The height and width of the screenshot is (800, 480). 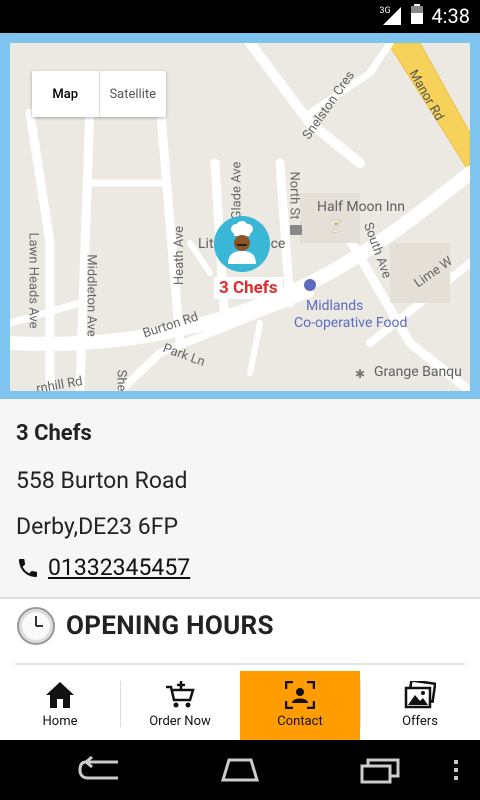 I want to click on home-icon, so click(x=60, y=695).